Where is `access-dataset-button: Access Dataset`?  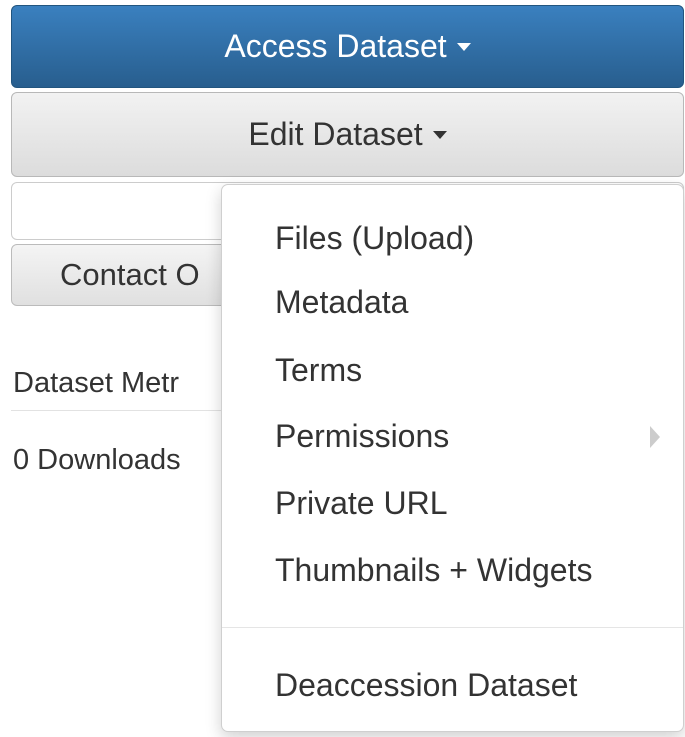
access-dataset-button: Access Dataset is located at coordinates (347, 46).